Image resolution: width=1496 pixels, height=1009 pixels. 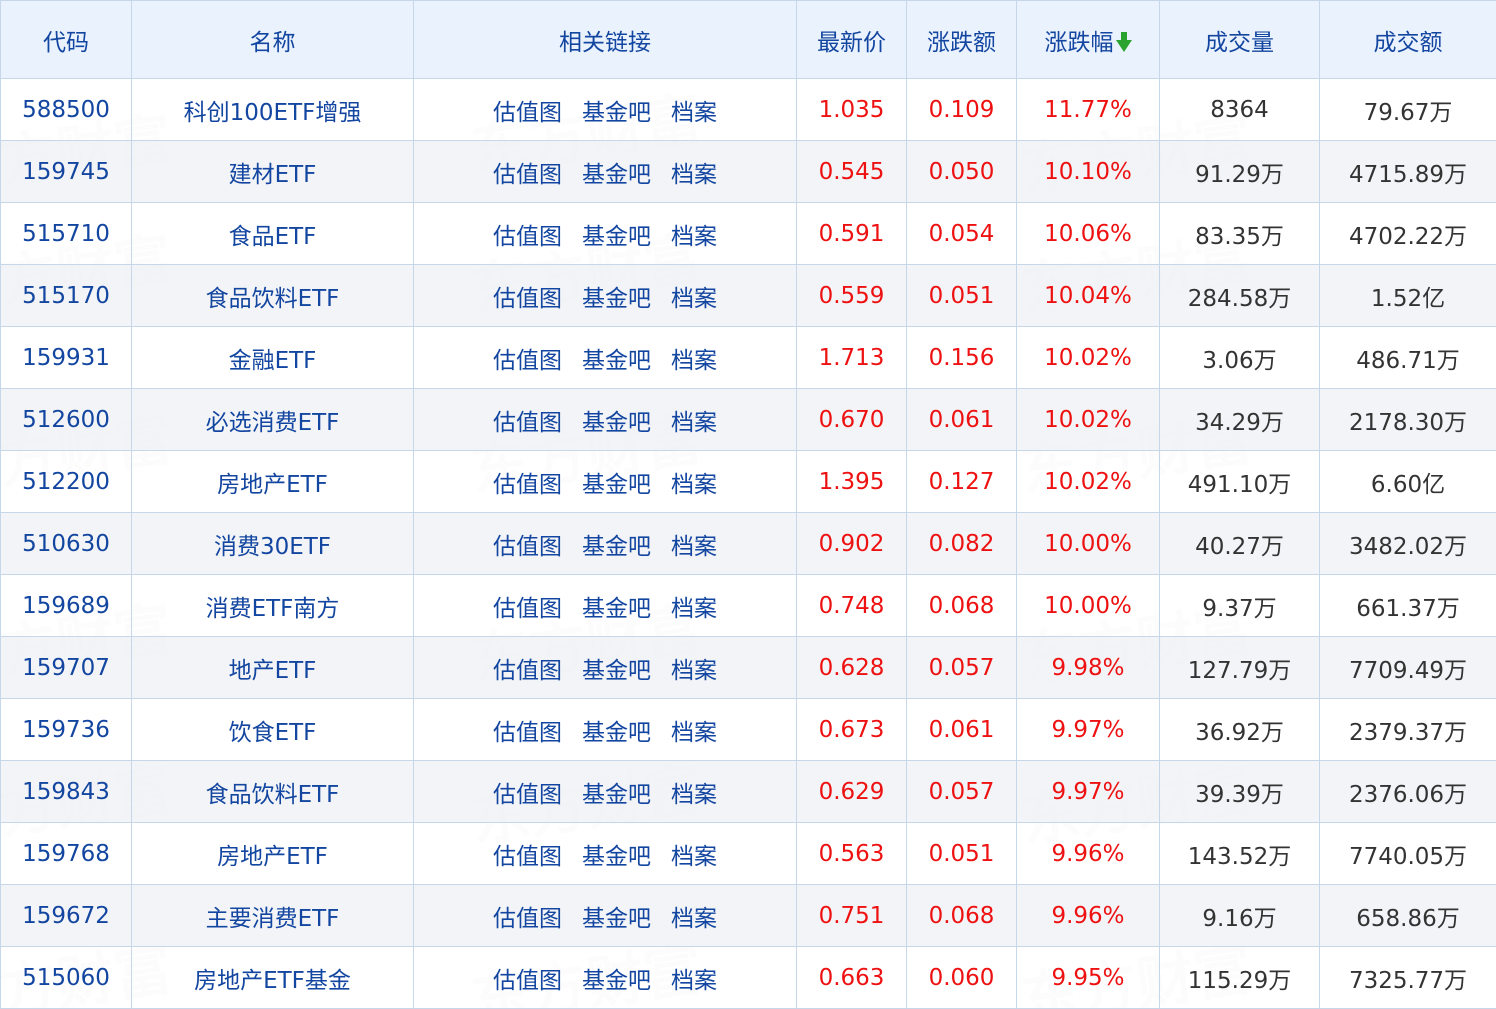 I want to click on cell-change: 0.054, so click(x=962, y=234).